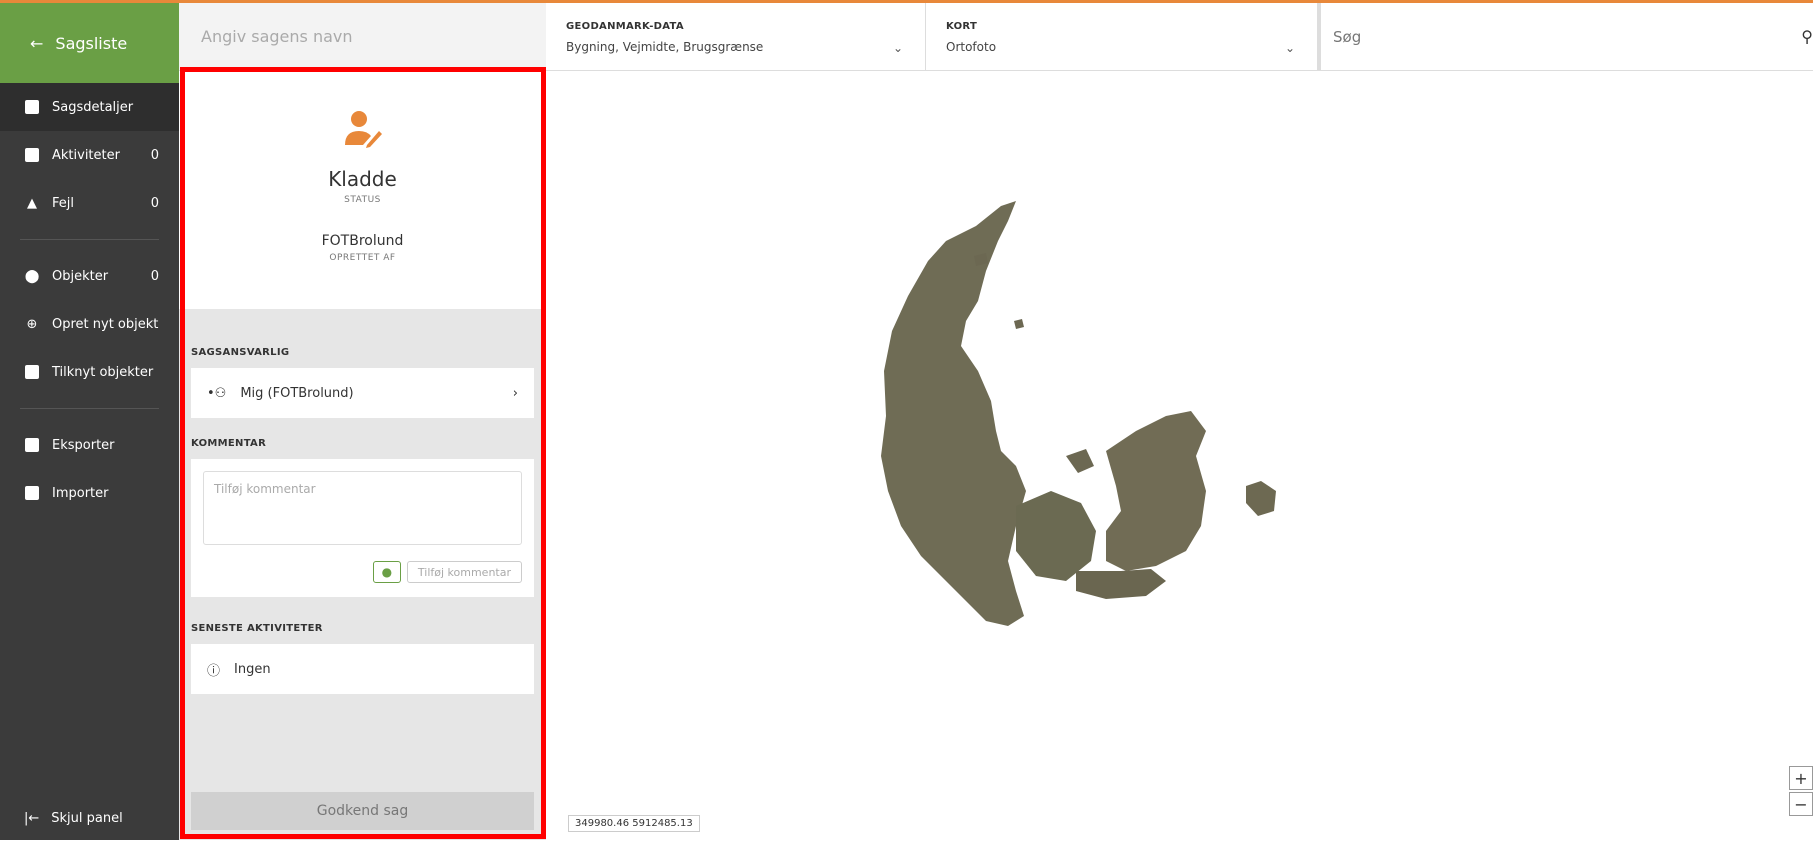  What do you see at coordinates (1078, 413) in the screenshot?
I see `denmark-orthophoto` at bounding box center [1078, 413].